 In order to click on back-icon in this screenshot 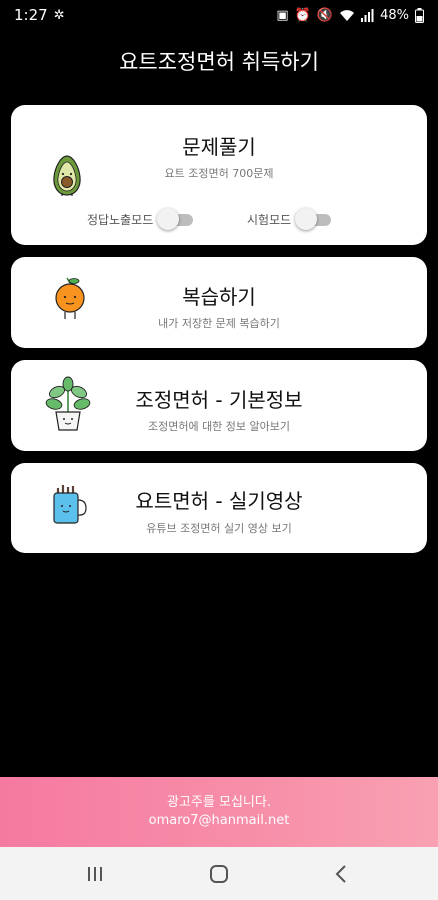, I will do `click(341, 874)`.